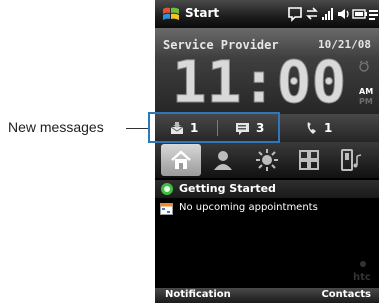  I want to click on tab-strip, so click(267, 160).